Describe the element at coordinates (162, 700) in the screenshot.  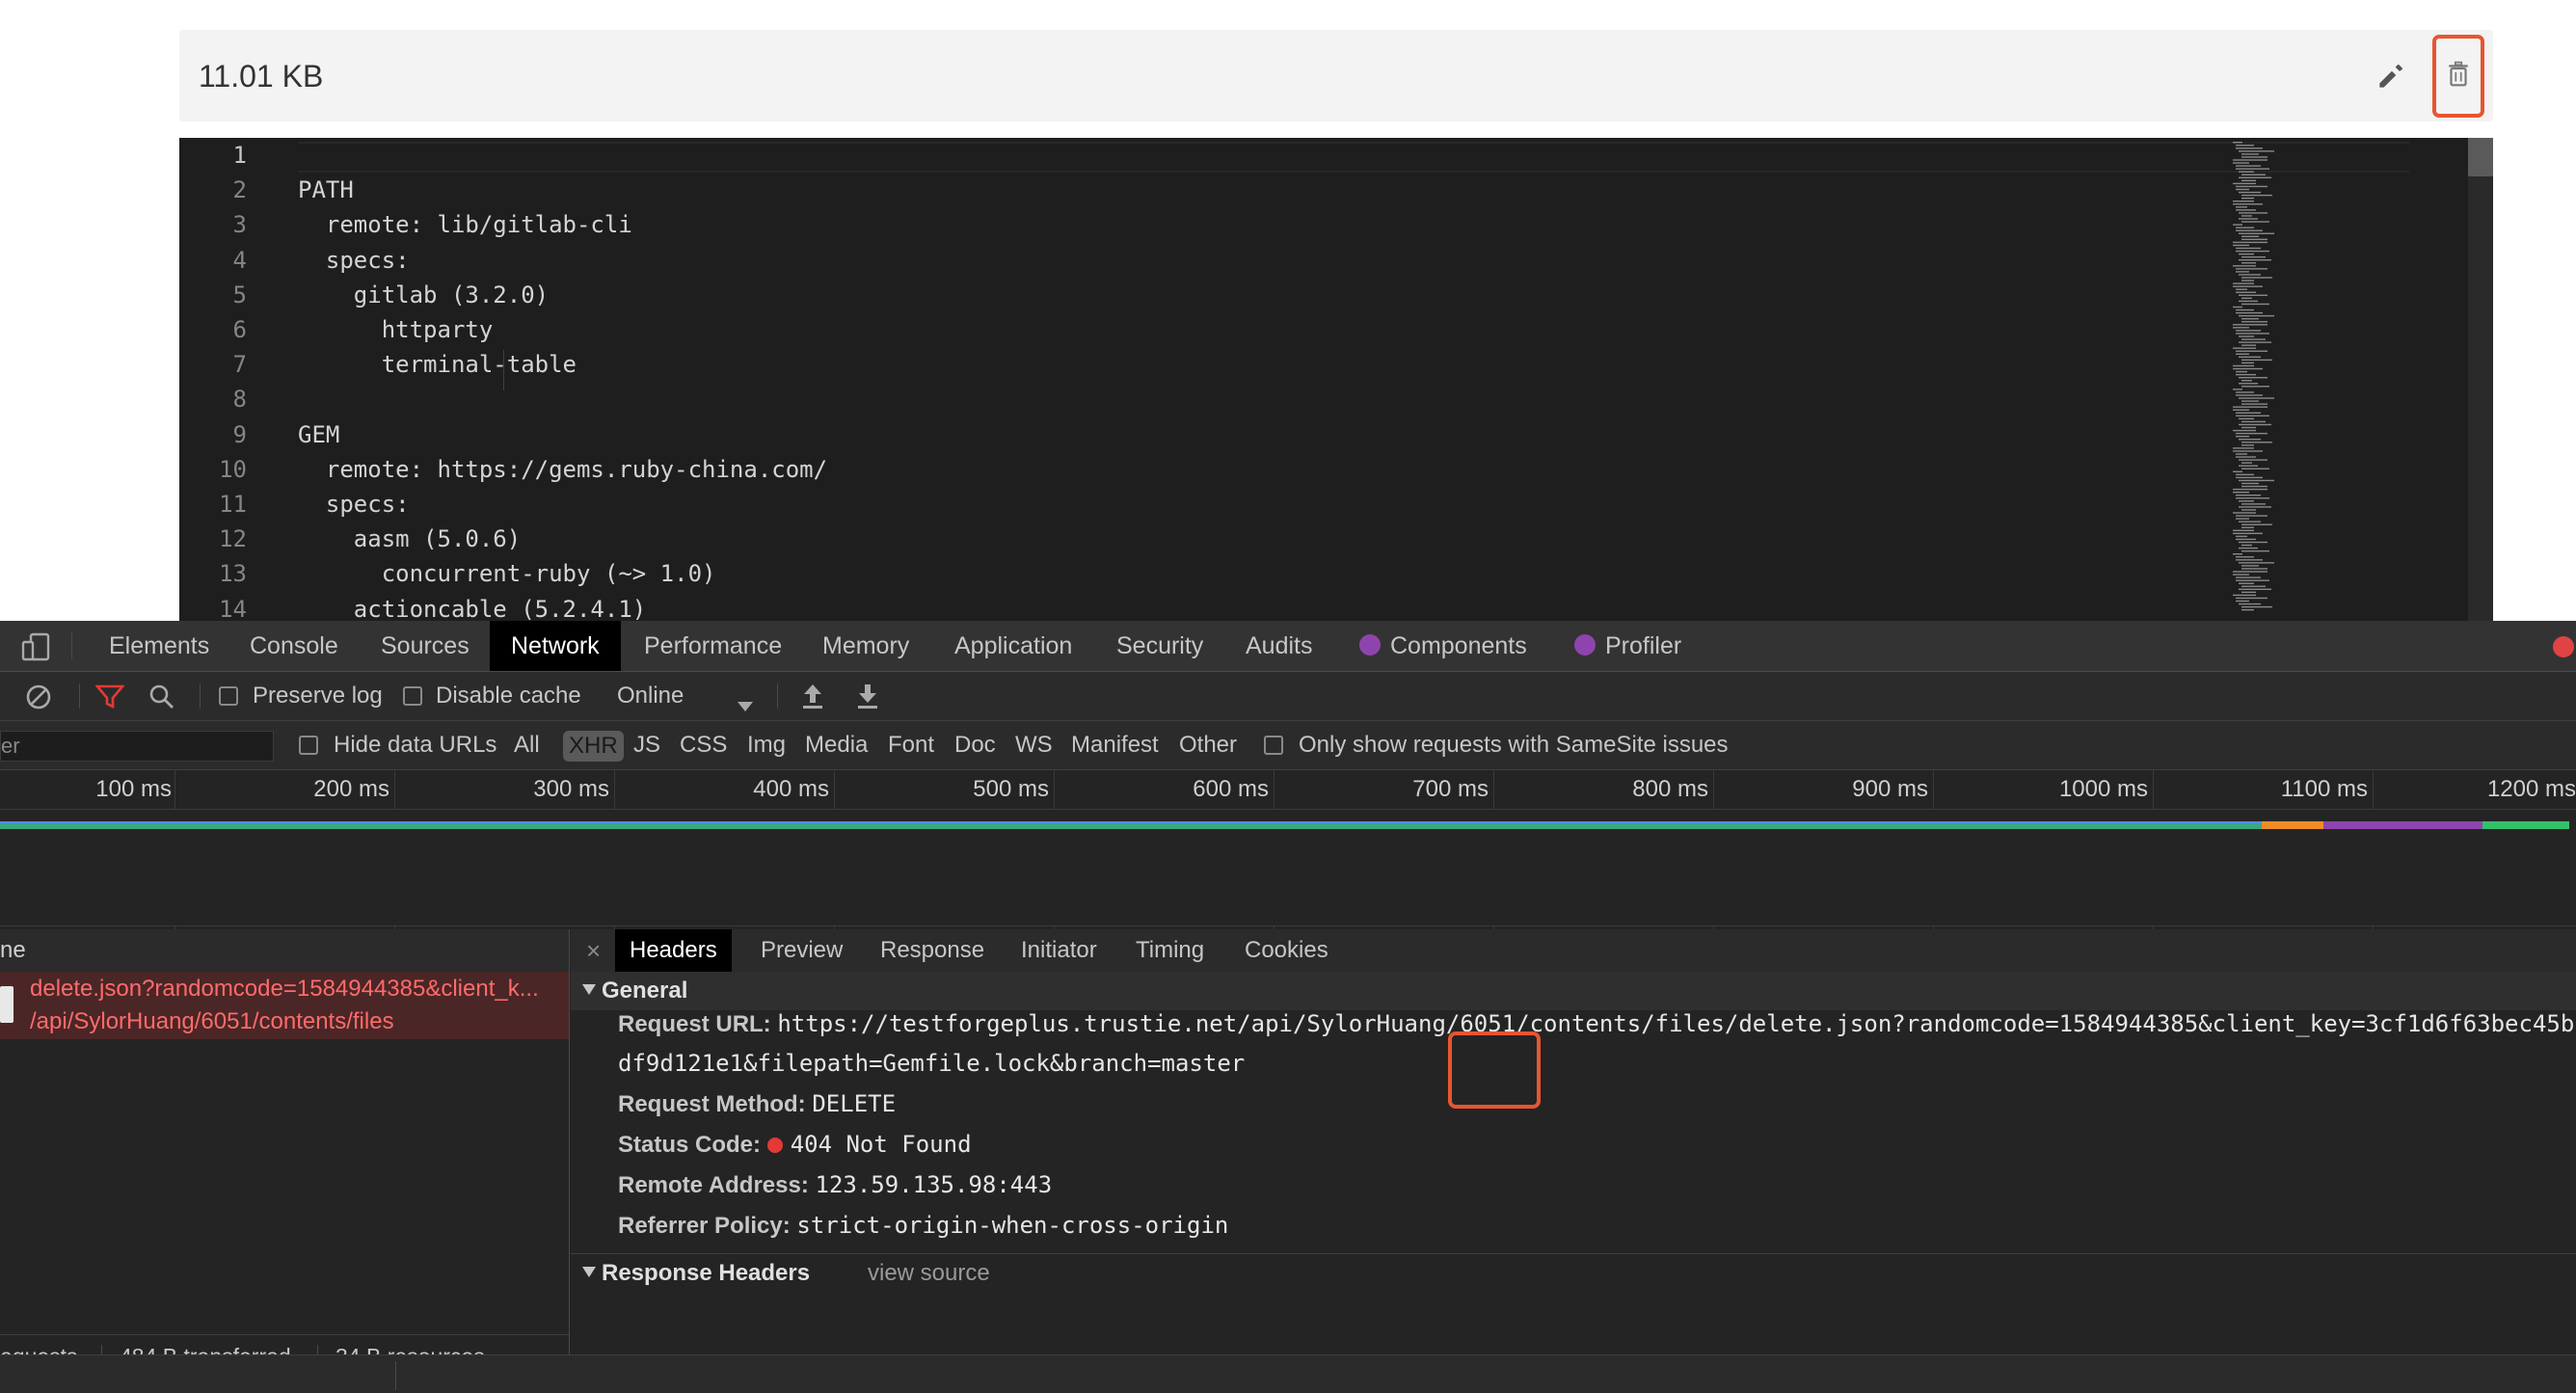
I see `search-icon` at that location.